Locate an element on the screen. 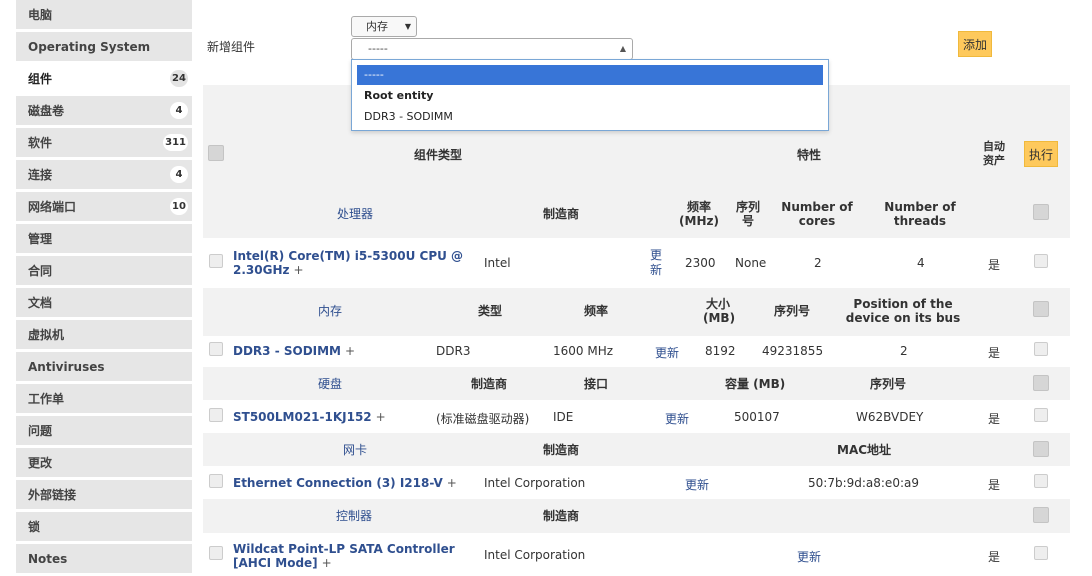 The image size is (1092, 576). sidebar-item-antiviruses: Antiviruses is located at coordinates (104, 366).